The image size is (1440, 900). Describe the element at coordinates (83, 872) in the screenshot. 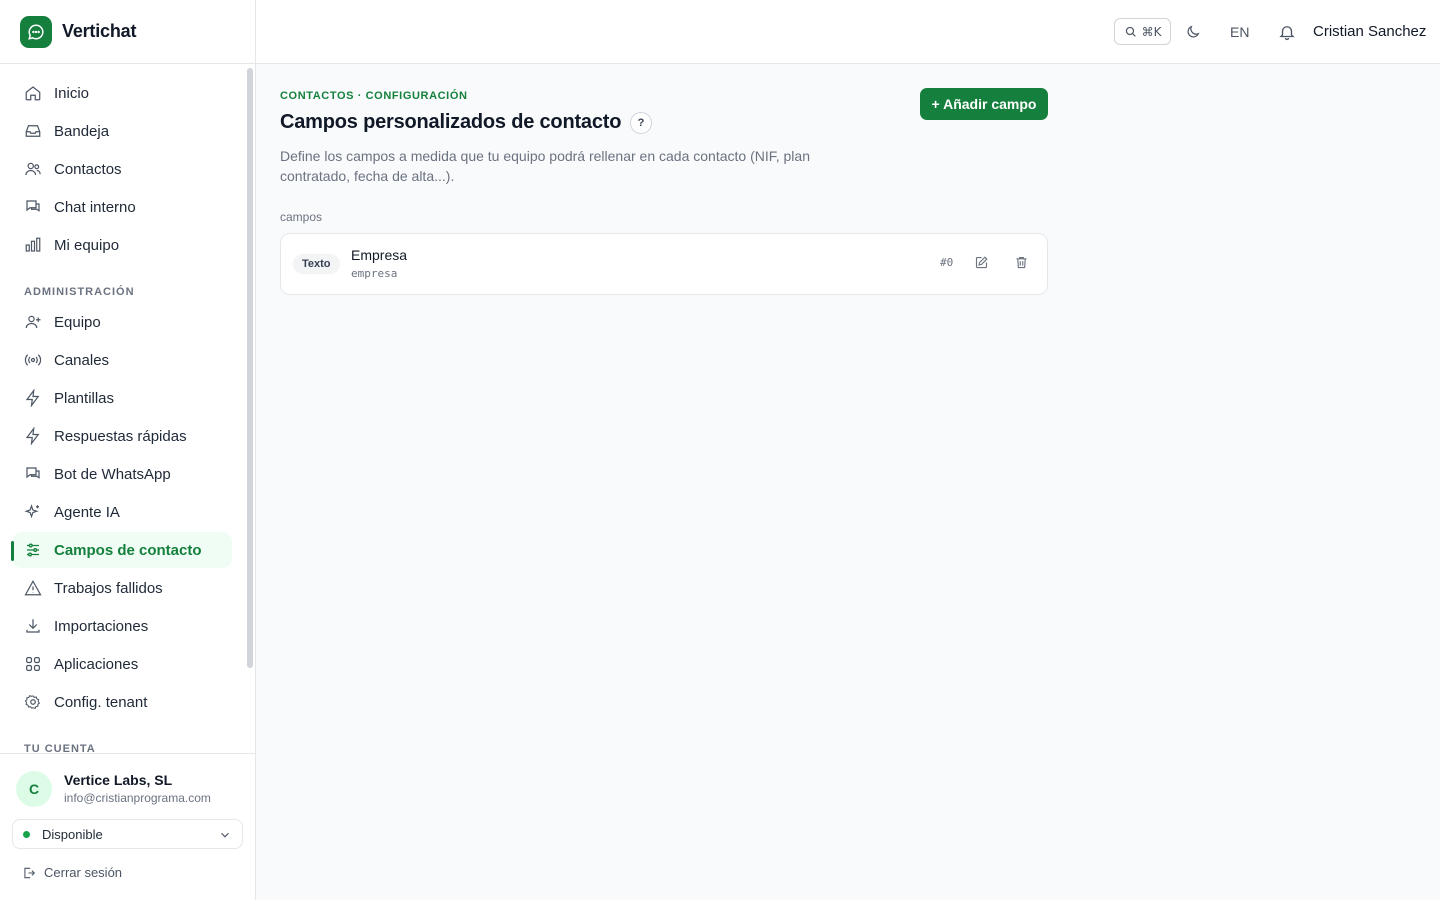

I see `logout-label: Cerrar sesión` at that location.